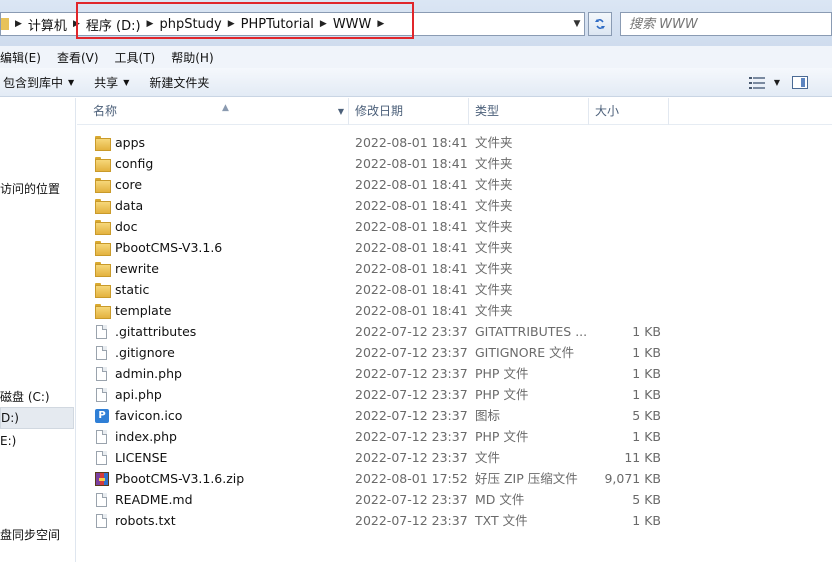 Image resolution: width=832 pixels, height=562 pixels. I want to click on column-header-date: 修改日期, so click(409, 111).